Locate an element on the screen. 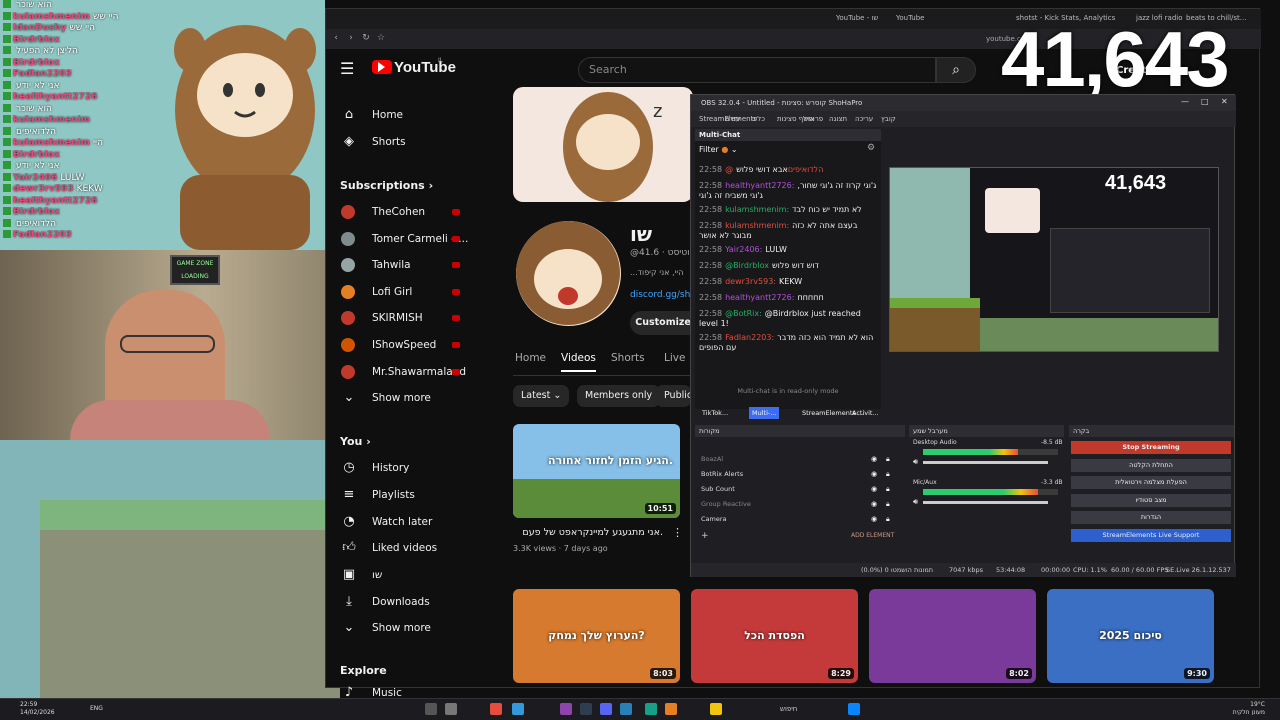 The image size is (1280, 720). discord-icon is located at coordinates (606, 709).